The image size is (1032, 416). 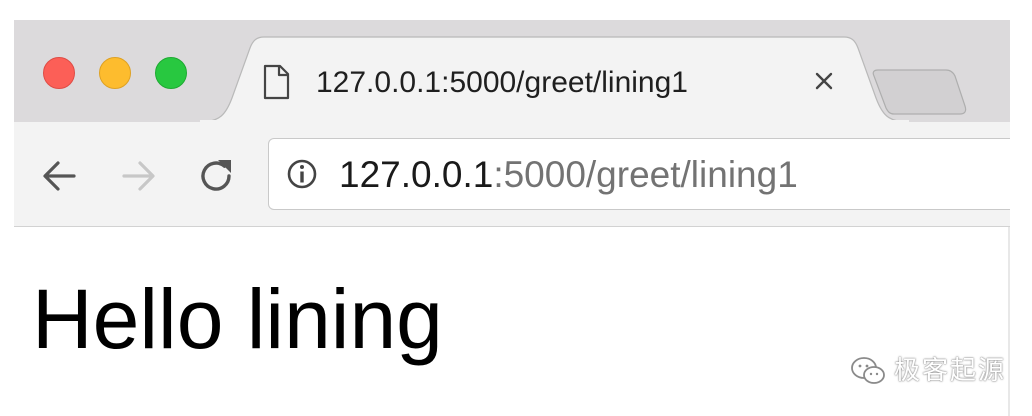 I want to click on arrow-right-icon, so click(x=138, y=176).